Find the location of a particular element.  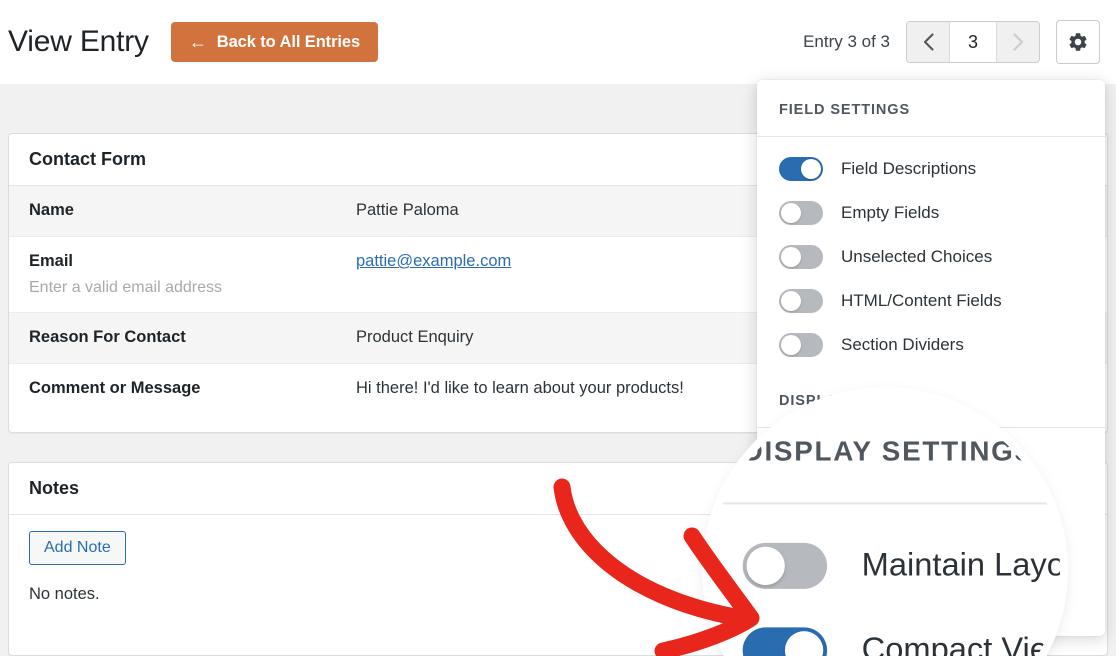

setting-label: Empty Fields is located at coordinates (890, 212).